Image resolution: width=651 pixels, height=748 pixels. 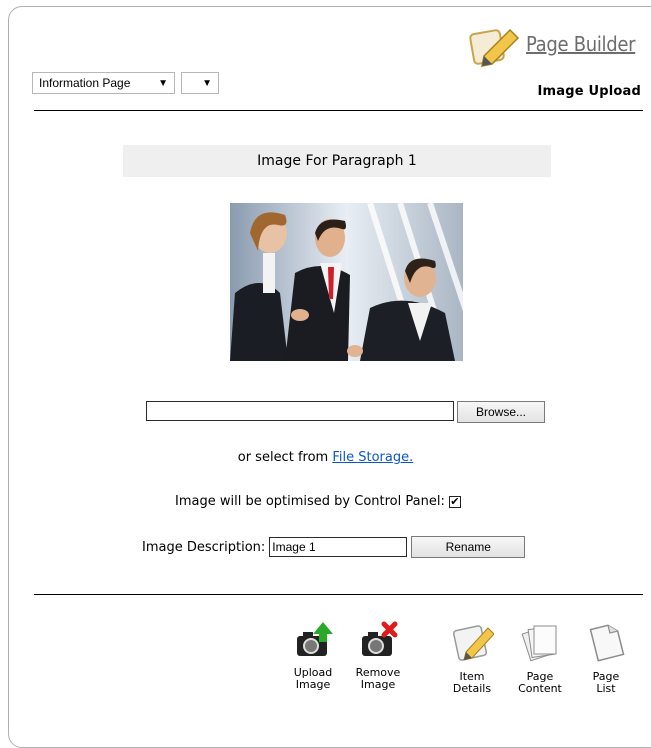 What do you see at coordinates (378, 678) in the screenshot?
I see `remove-image-label: Remove Image` at bounding box center [378, 678].